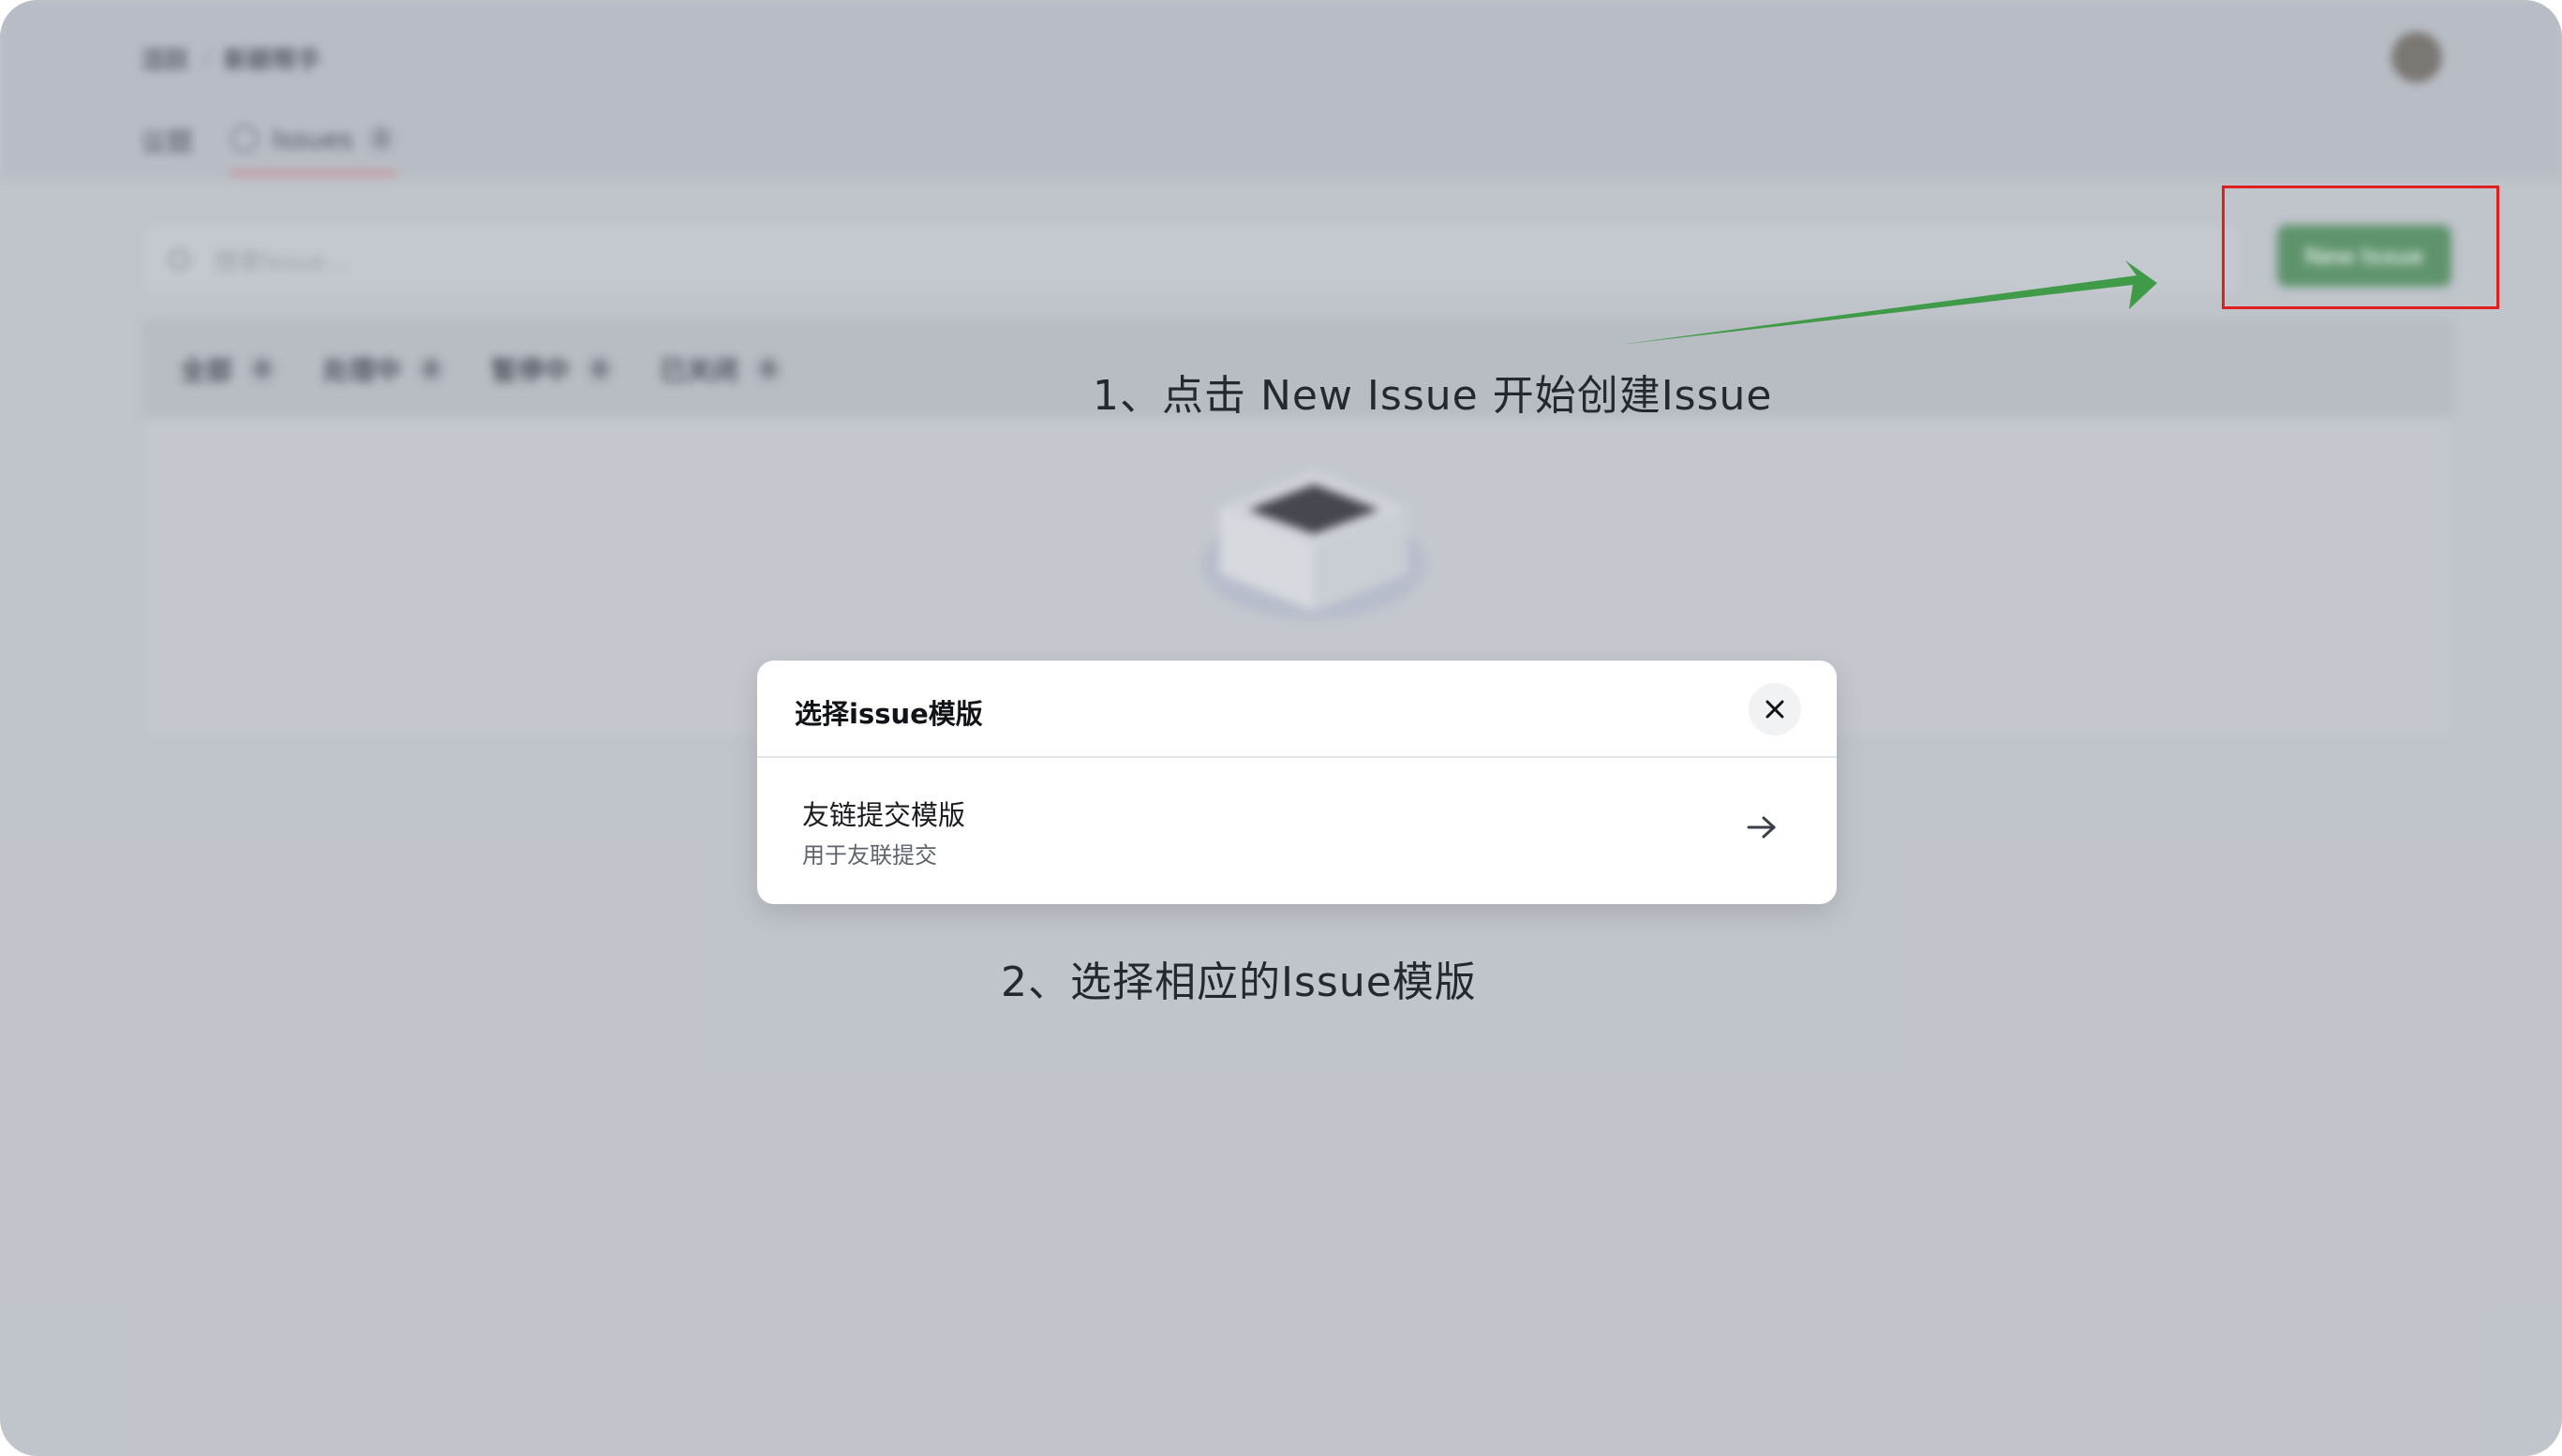  What do you see at coordinates (1239, 982) in the screenshot?
I see `annotation-step-2: 2、选择相应的Issue模版` at bounding box center [1239, 982].